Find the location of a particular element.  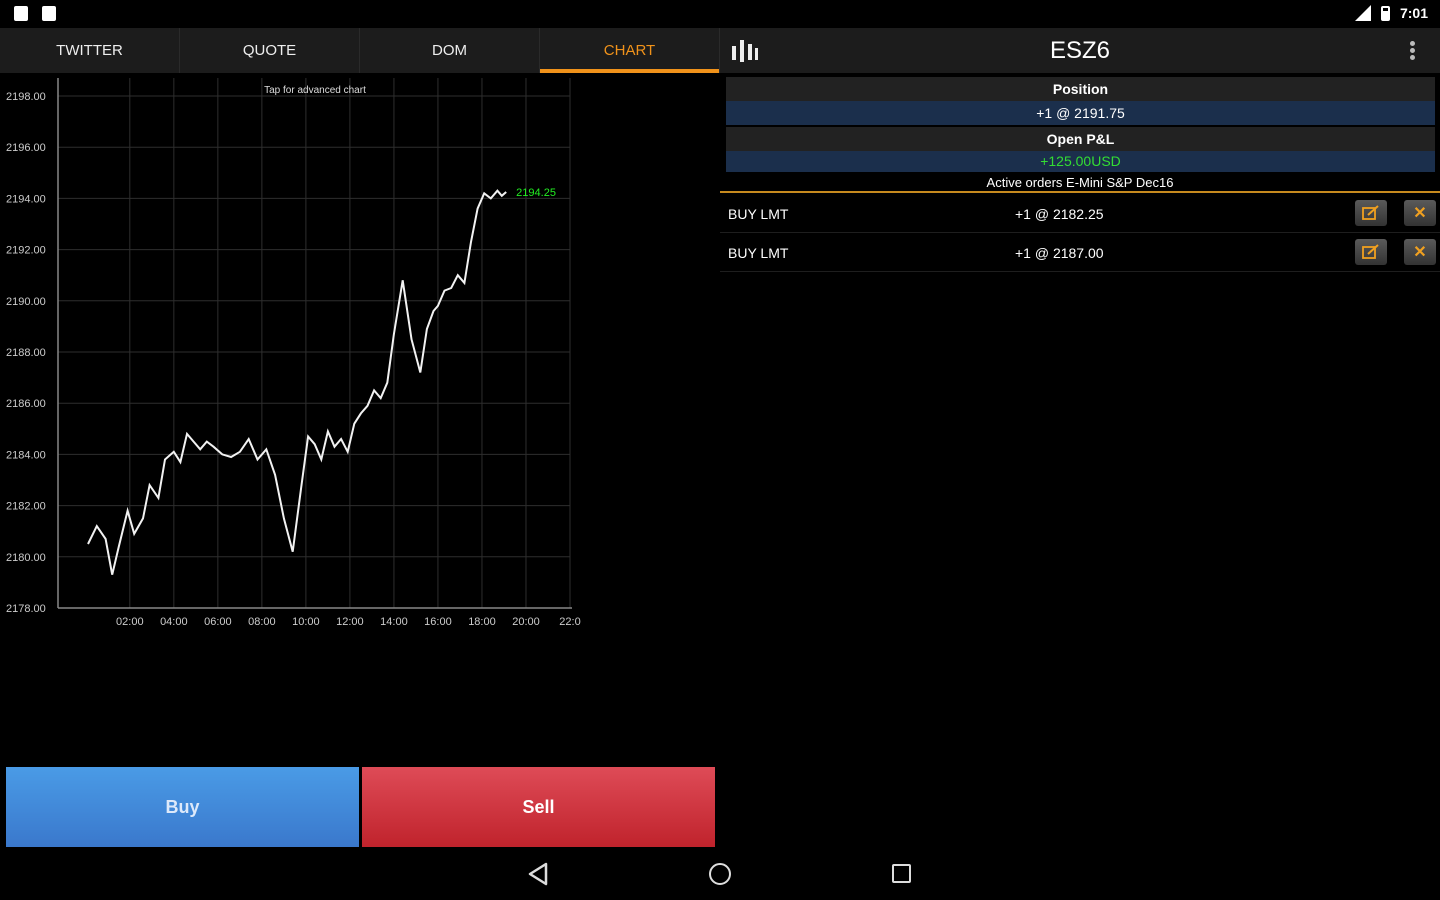

x-tick-label: 12:00 is located at coordinates (350, 622).